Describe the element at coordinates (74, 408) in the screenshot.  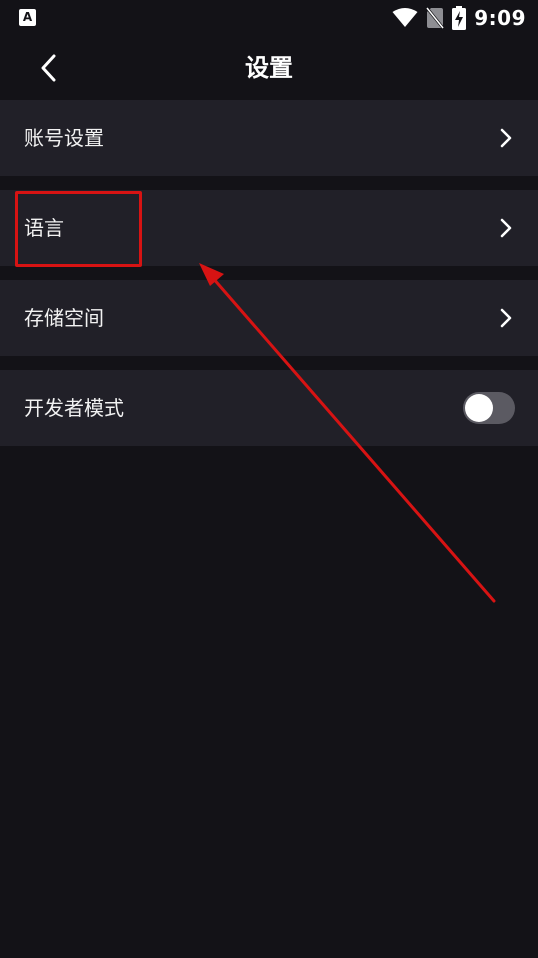
I see `settings-item-label: 开发者模式` at that location.